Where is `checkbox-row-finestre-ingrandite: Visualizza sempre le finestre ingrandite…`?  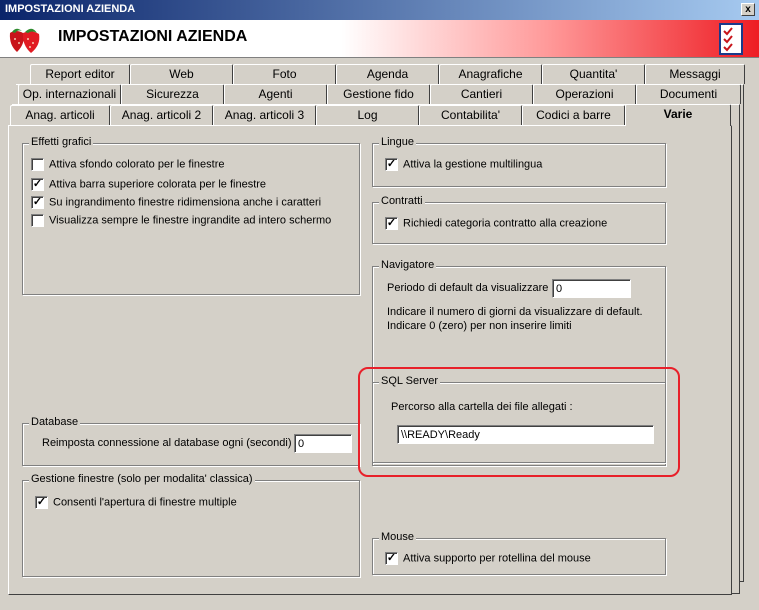
checkbox-row-finestre-ingrandite: Visualizza sempre le finestre ingrandite… is located at coordinates (181, 221).